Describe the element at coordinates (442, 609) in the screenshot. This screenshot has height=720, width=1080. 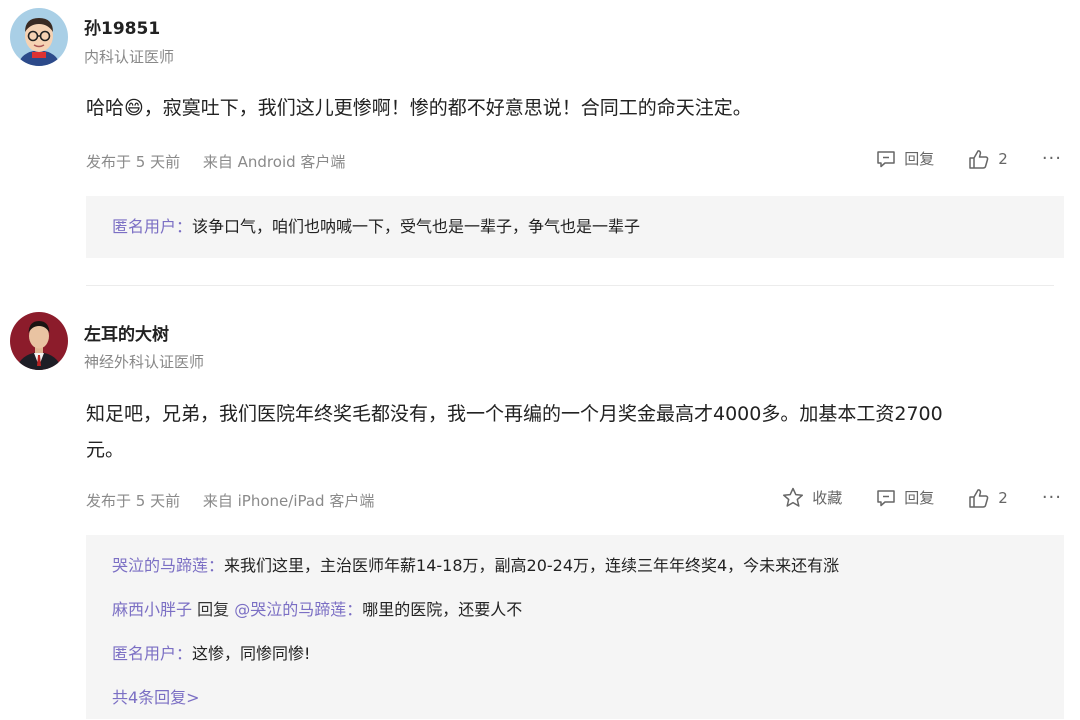
I see `reply-text: 哪里的医院，还要人不` at that location.